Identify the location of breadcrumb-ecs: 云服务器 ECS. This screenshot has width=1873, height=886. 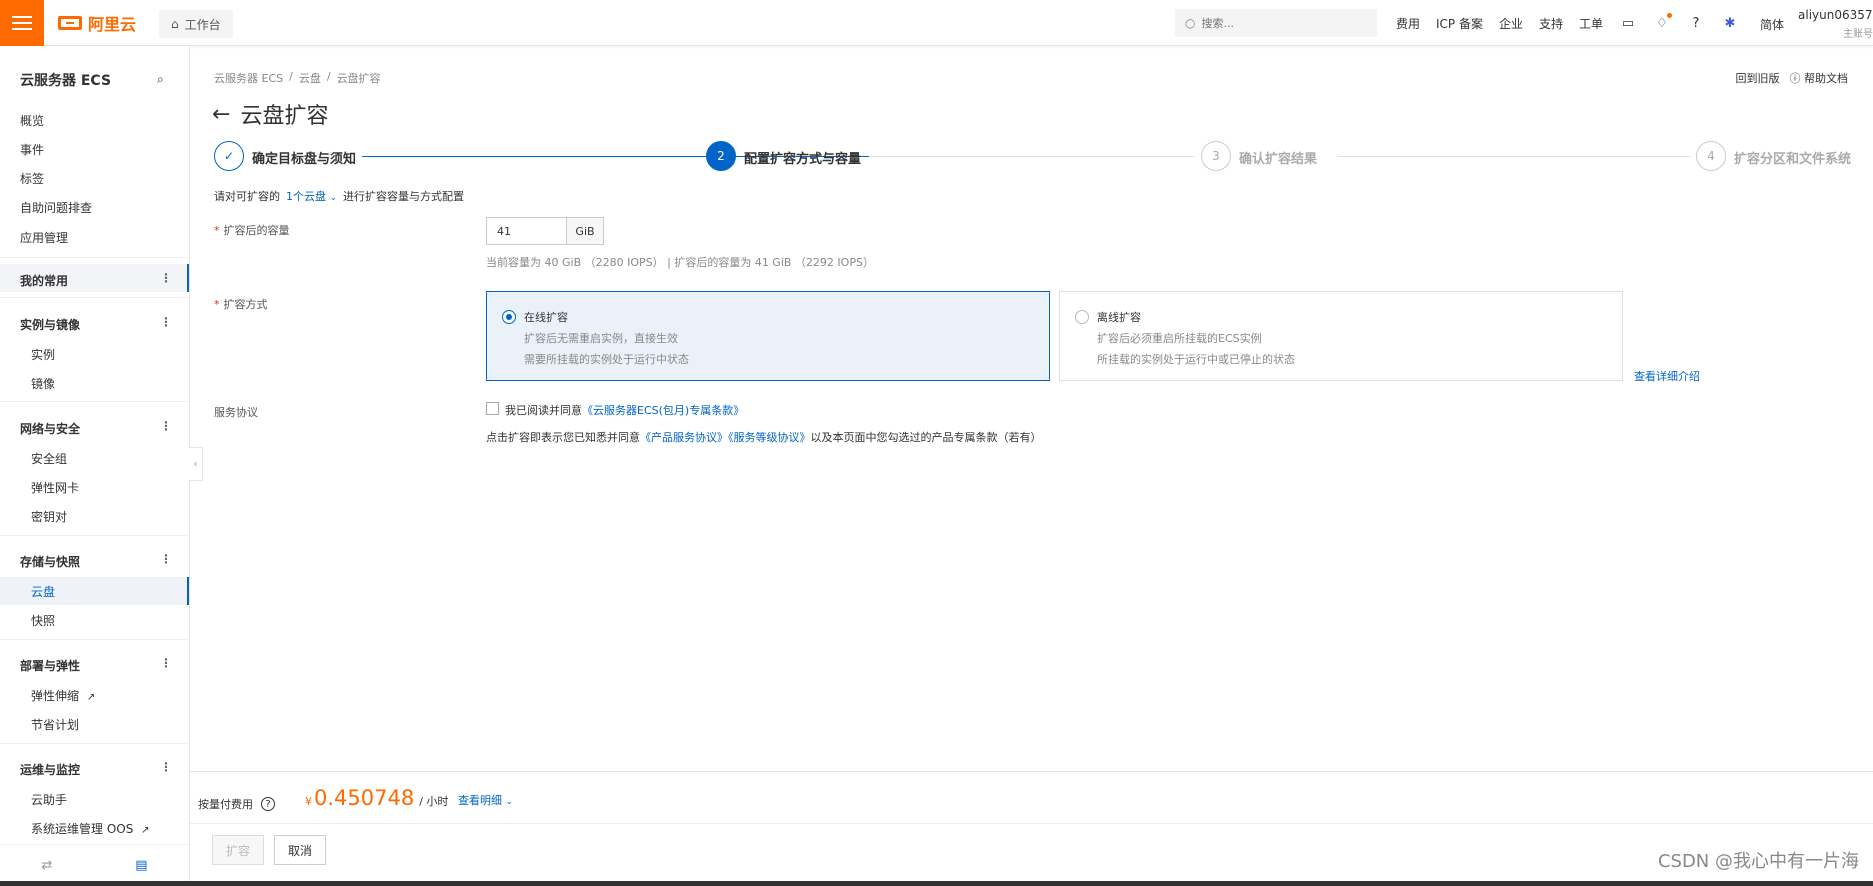
(248, 78).